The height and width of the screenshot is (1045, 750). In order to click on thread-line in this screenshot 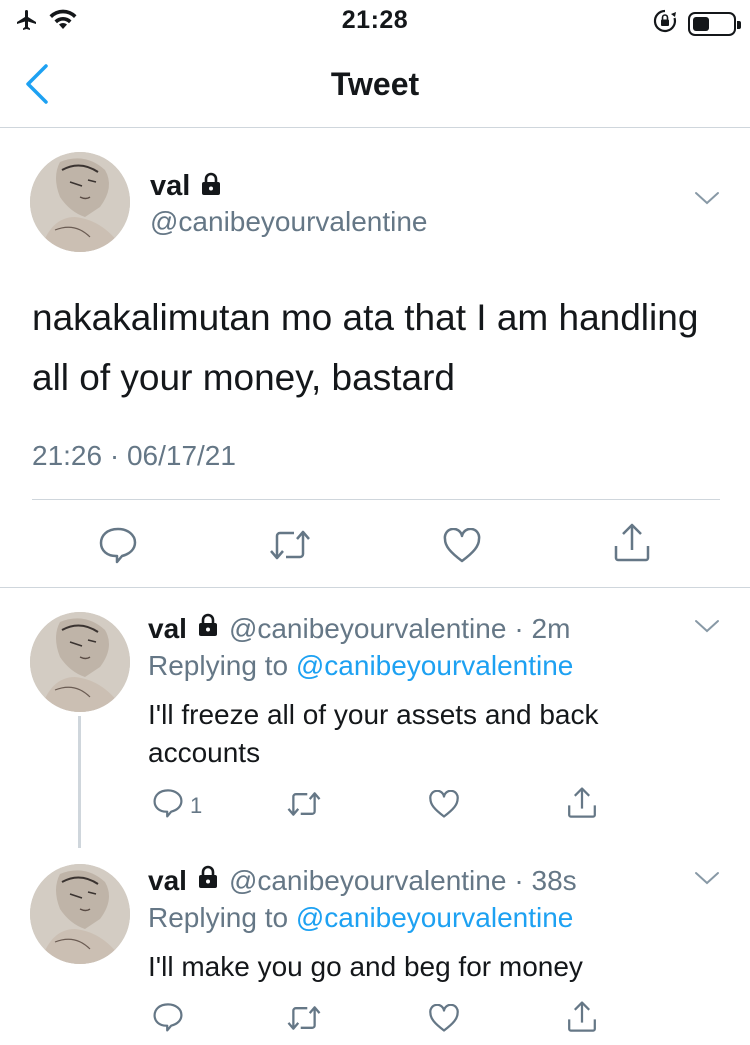, I will do `click(79, 782)`.